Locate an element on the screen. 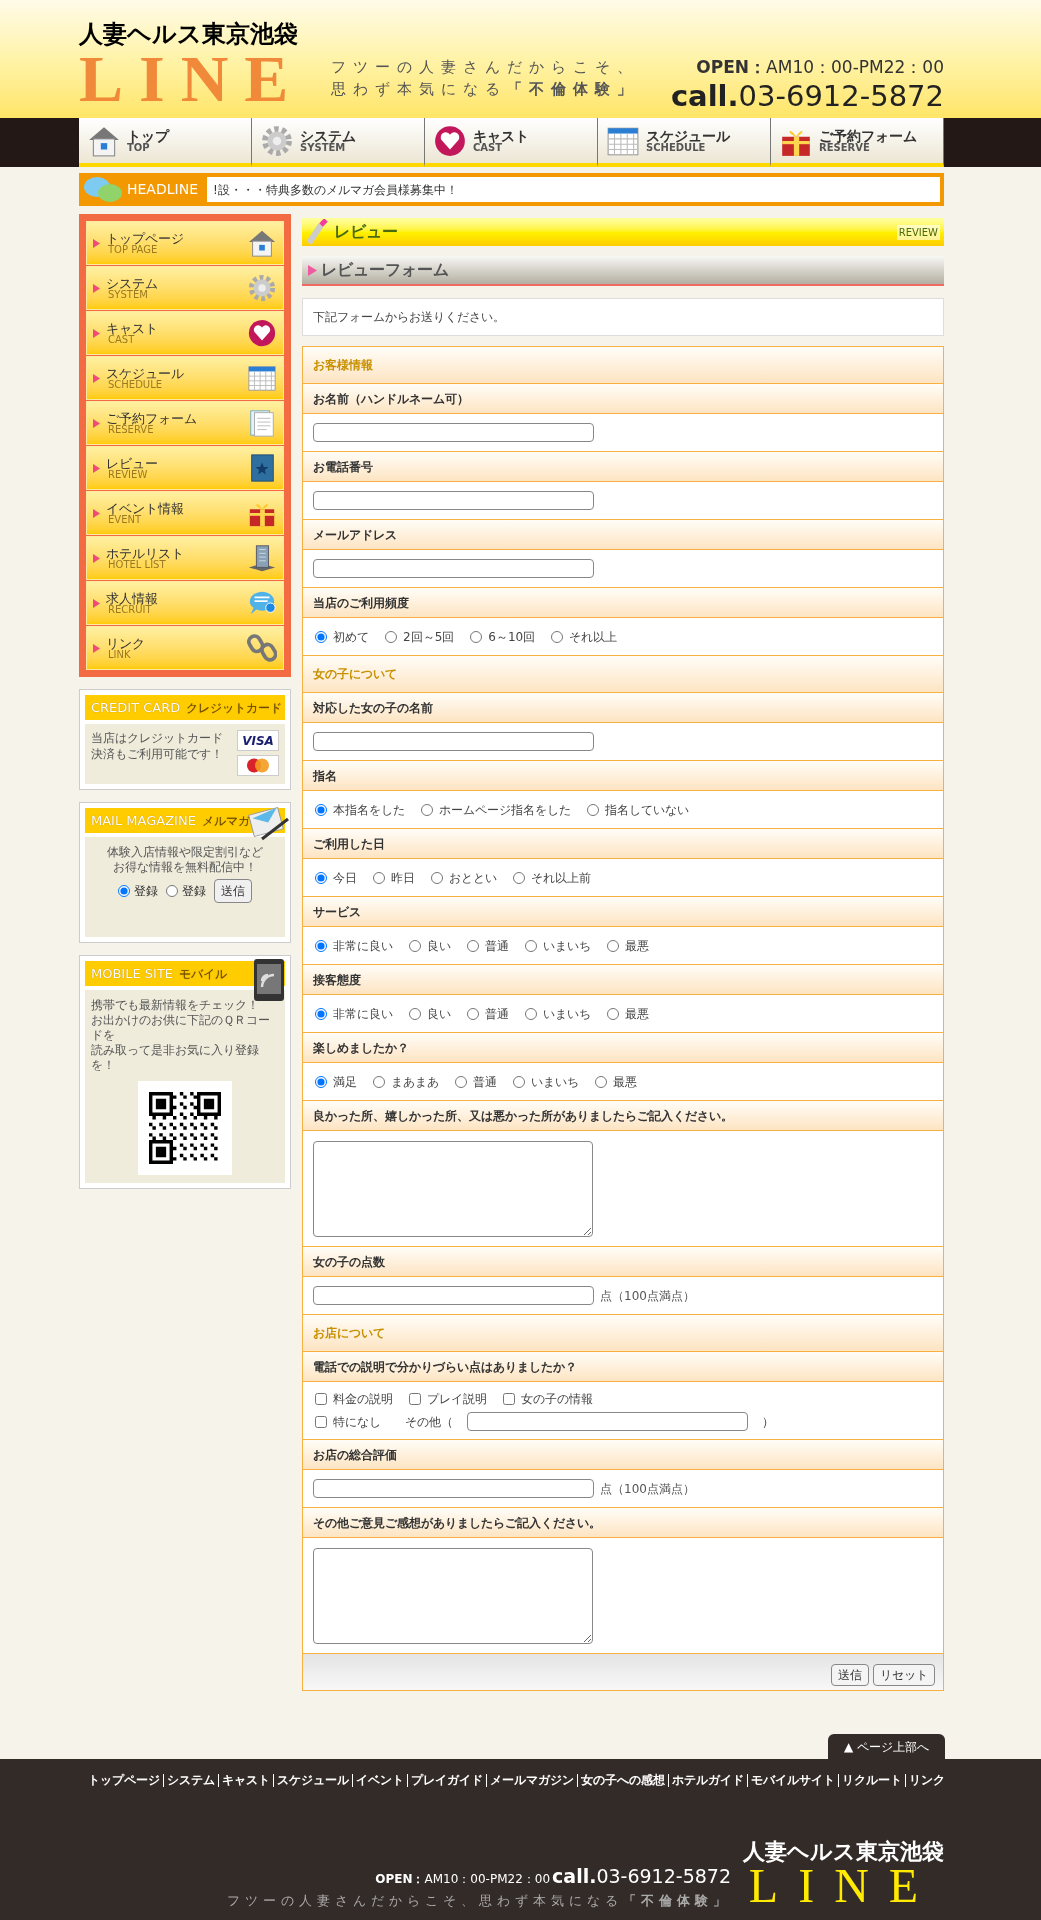 This screenshot has width=1041, height=1920. footer-link: トップページ is located at coordinates (124, 1780).